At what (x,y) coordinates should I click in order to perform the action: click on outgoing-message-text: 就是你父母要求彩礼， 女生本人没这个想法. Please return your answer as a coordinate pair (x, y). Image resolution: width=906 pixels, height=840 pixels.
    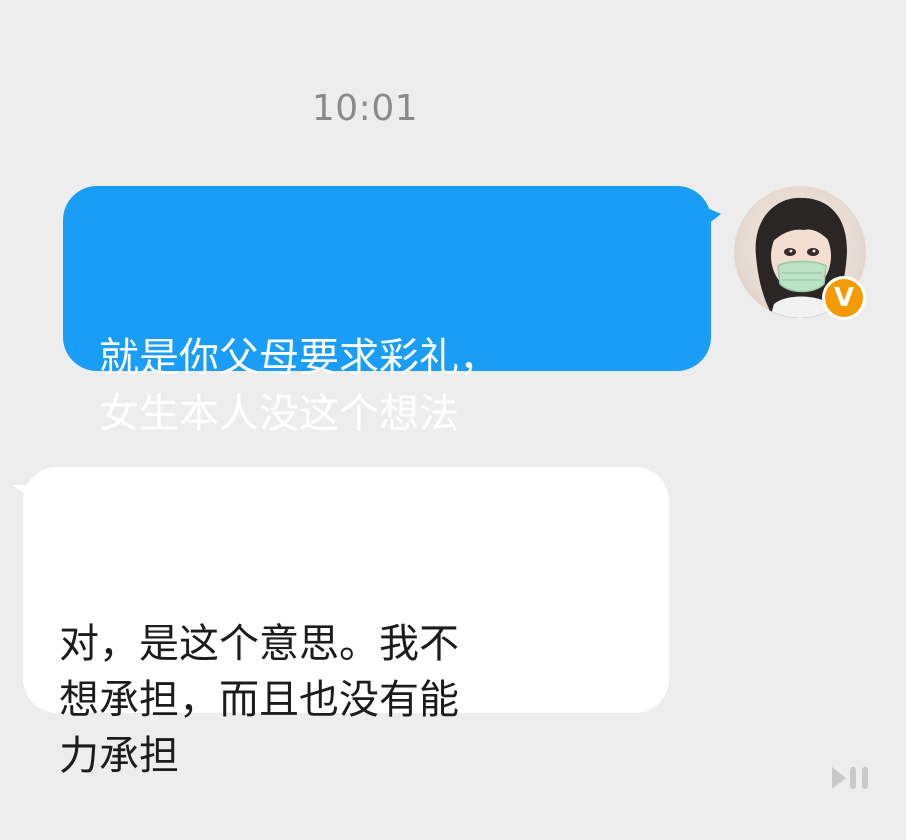
    Looking at the image, I should click on (299, 386).